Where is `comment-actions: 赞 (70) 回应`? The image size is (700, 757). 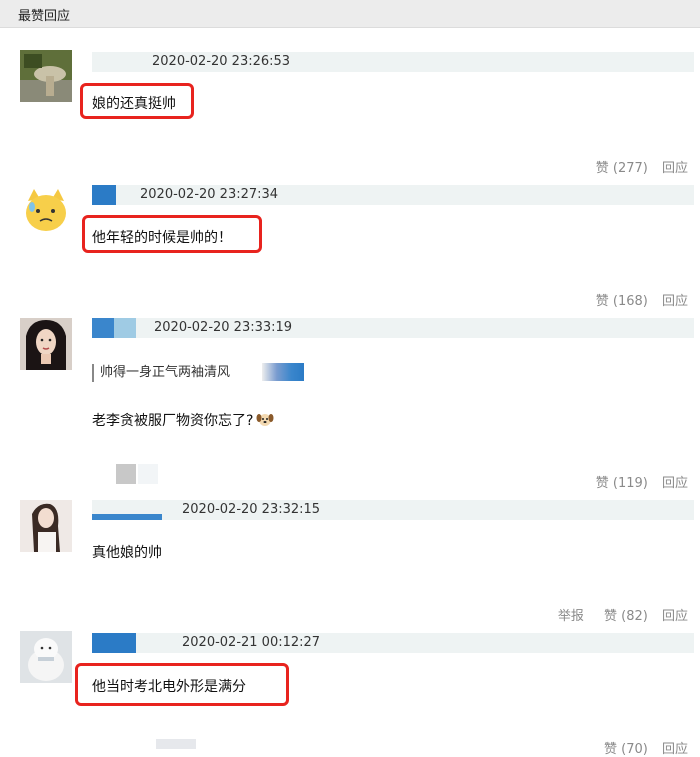 comment-actions: 赞 (70) 回应 is located at coordinates (641, 747).